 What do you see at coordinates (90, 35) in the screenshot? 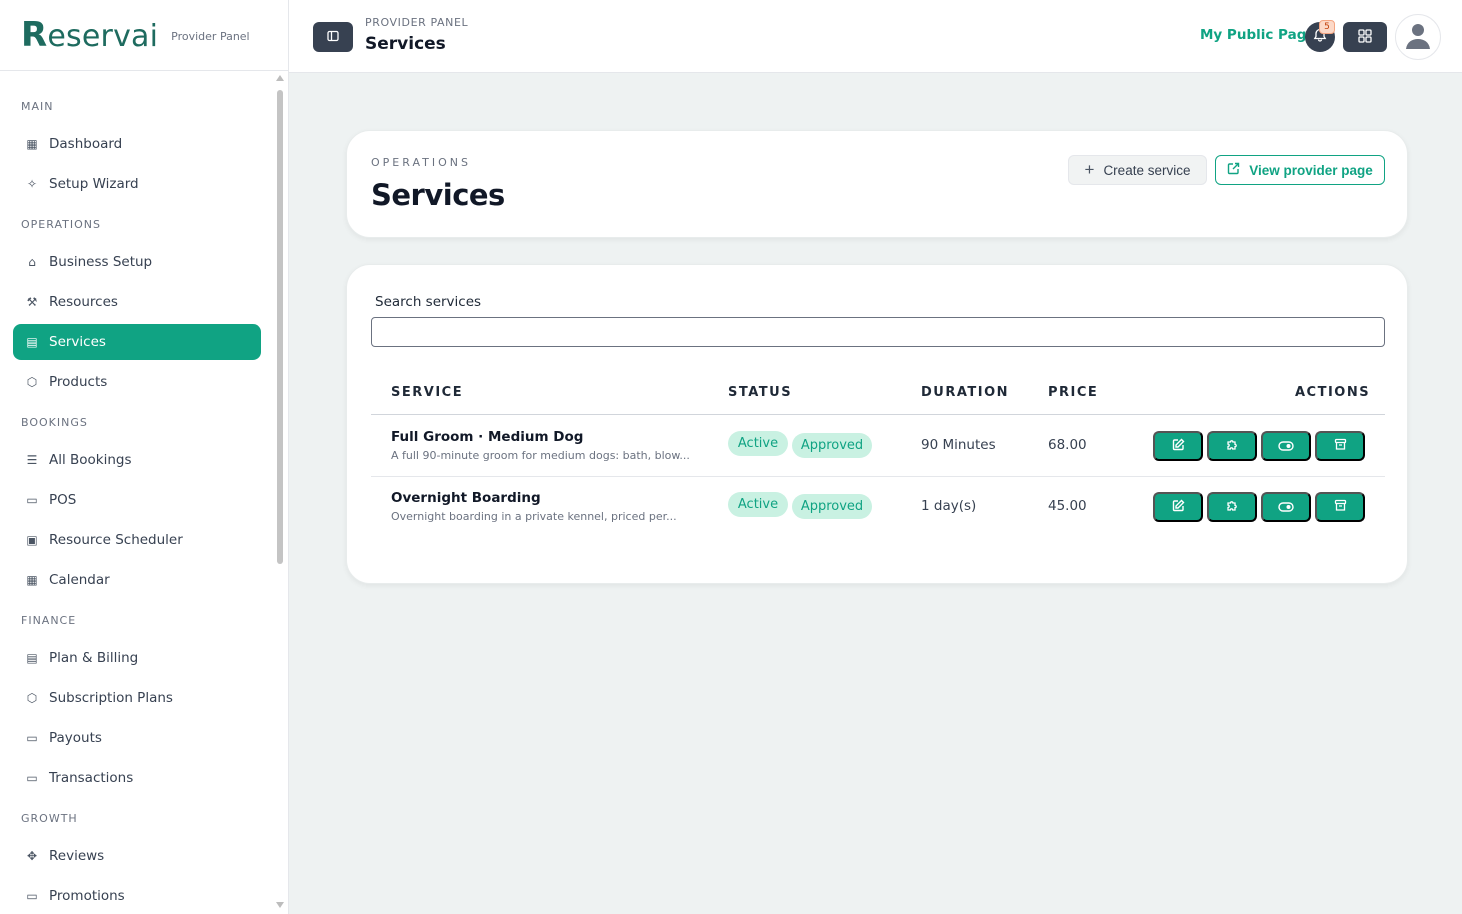
I see `logo: Reservai` at bounding box center [90, 35].